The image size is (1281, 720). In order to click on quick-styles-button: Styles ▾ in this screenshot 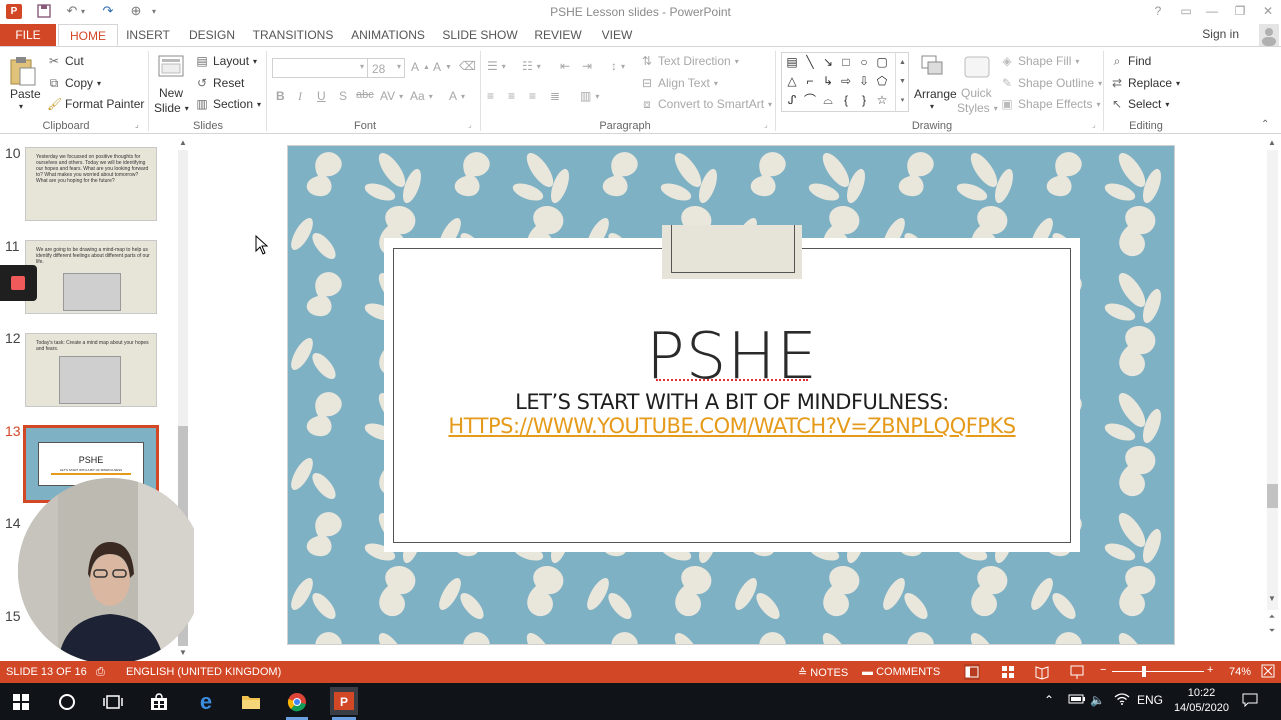, I will do `click(977, 108)`.